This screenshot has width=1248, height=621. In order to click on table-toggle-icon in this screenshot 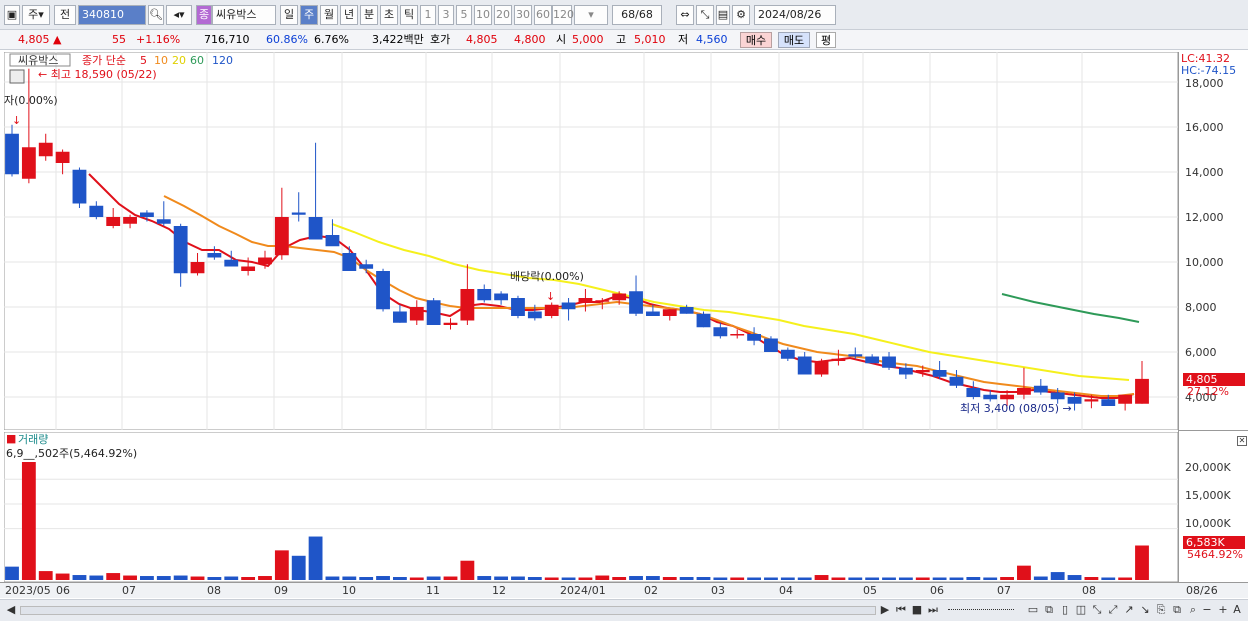, I will do `click(17, 76)`.